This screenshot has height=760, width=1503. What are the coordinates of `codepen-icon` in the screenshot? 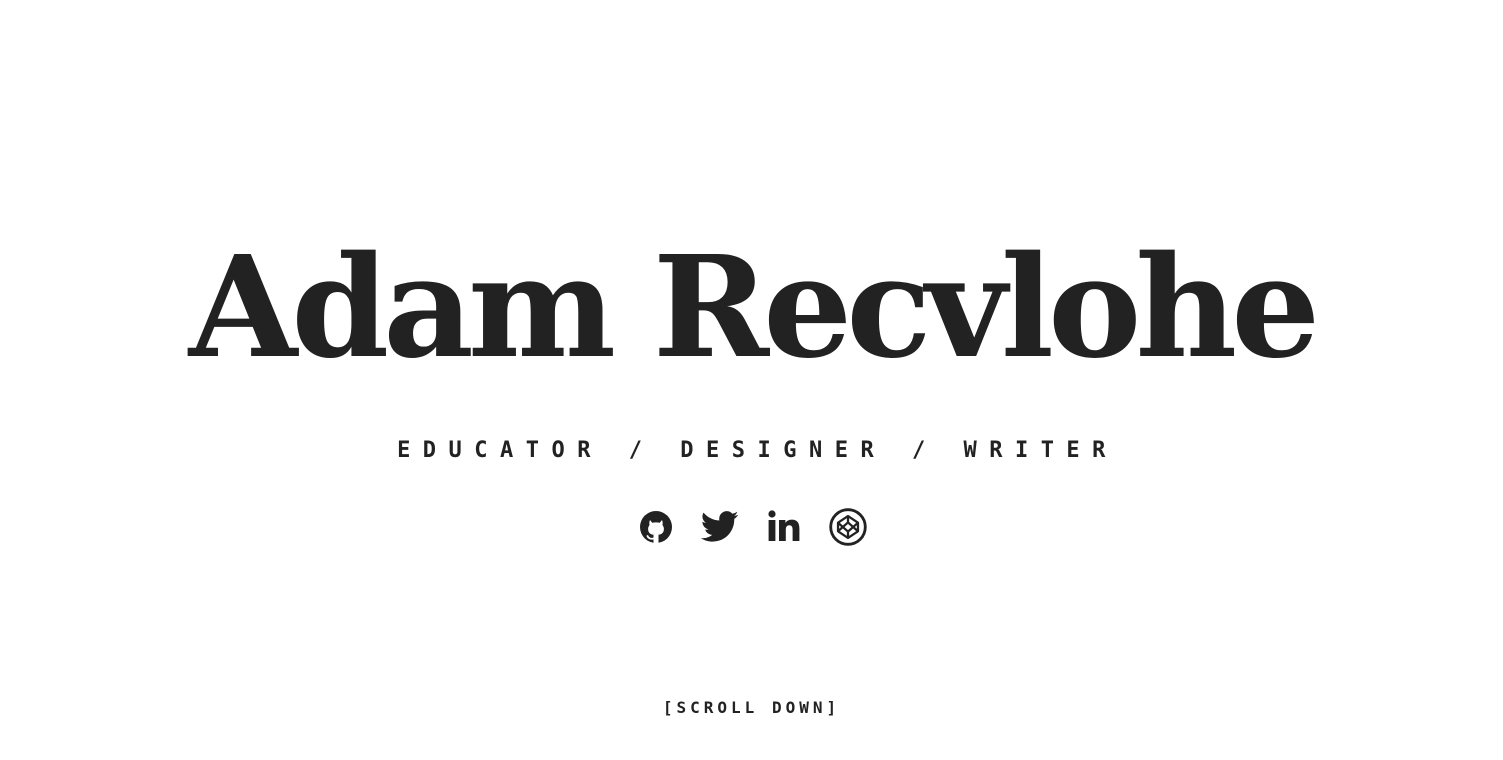 It's located at (847, 527).